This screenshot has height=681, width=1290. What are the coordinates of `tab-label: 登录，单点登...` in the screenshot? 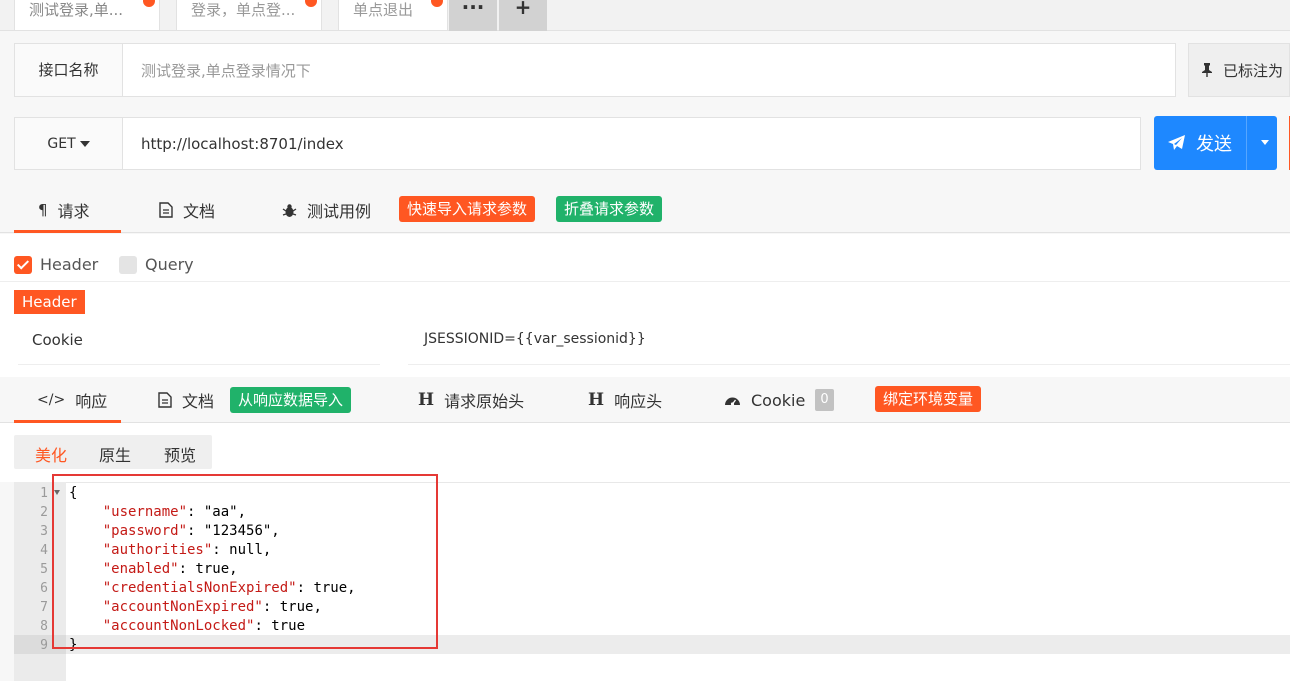 It's located at (243, 10).